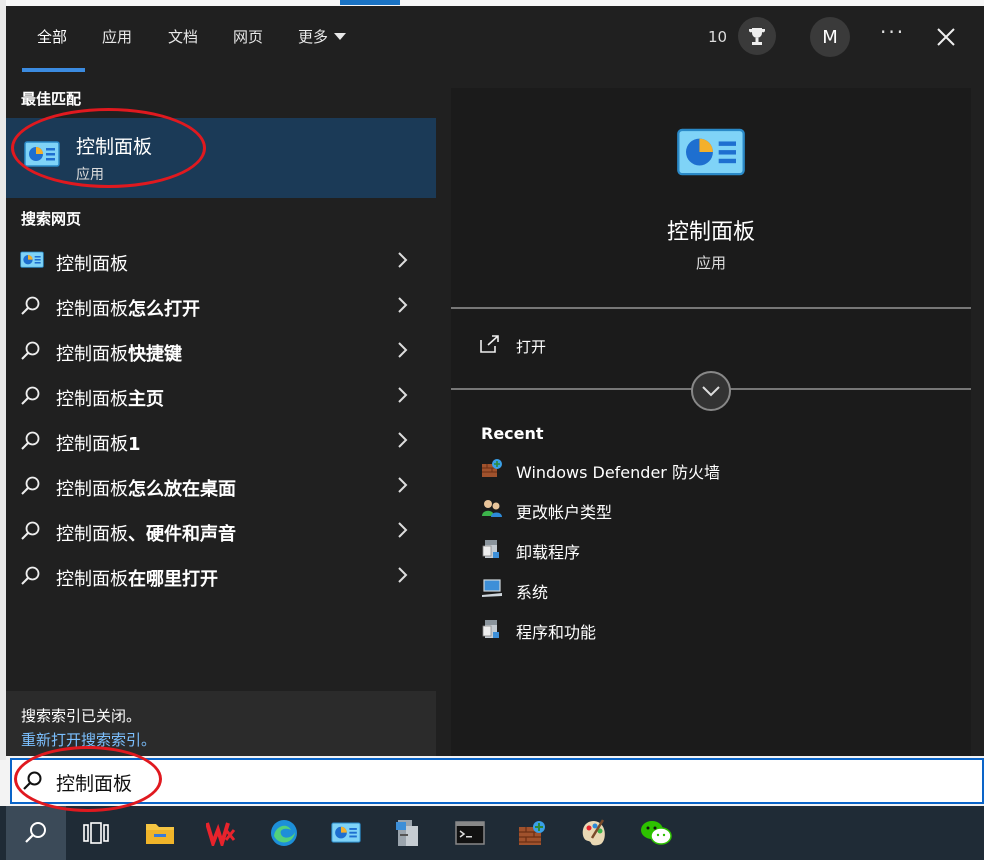  I want to click on paint-button, so click(594, 833).